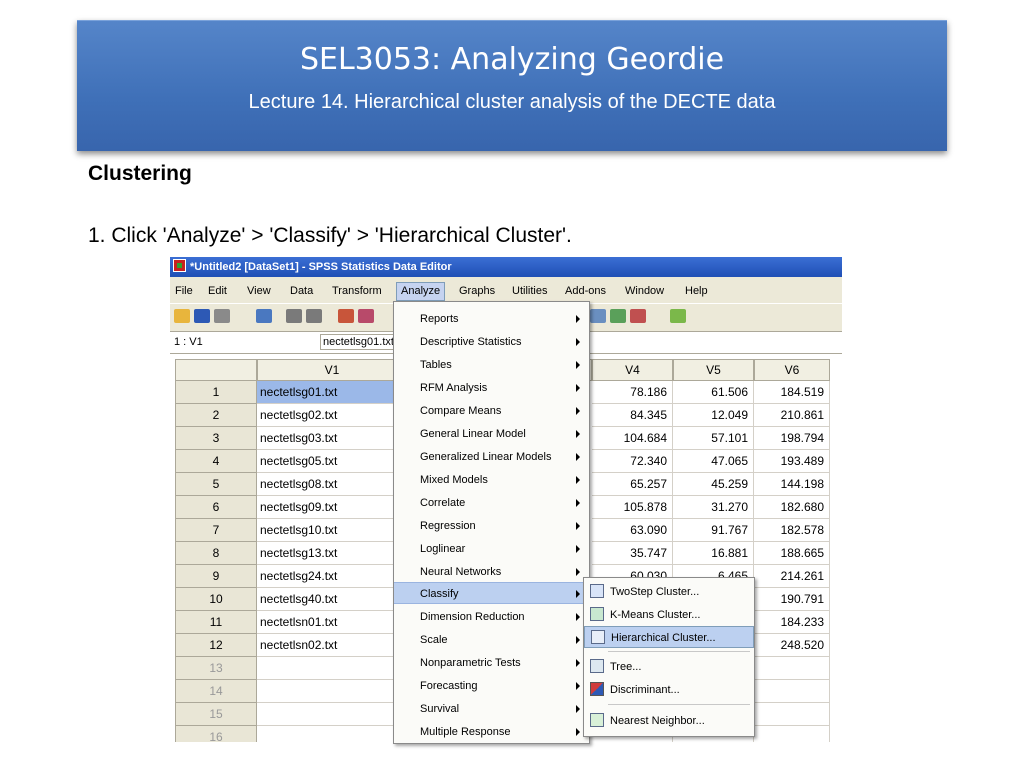  What do you see at coordinates (332, 553) in the screenshot?
I see `cell-v1: nectetlsg13.txt` at bounding box center [332, 553].